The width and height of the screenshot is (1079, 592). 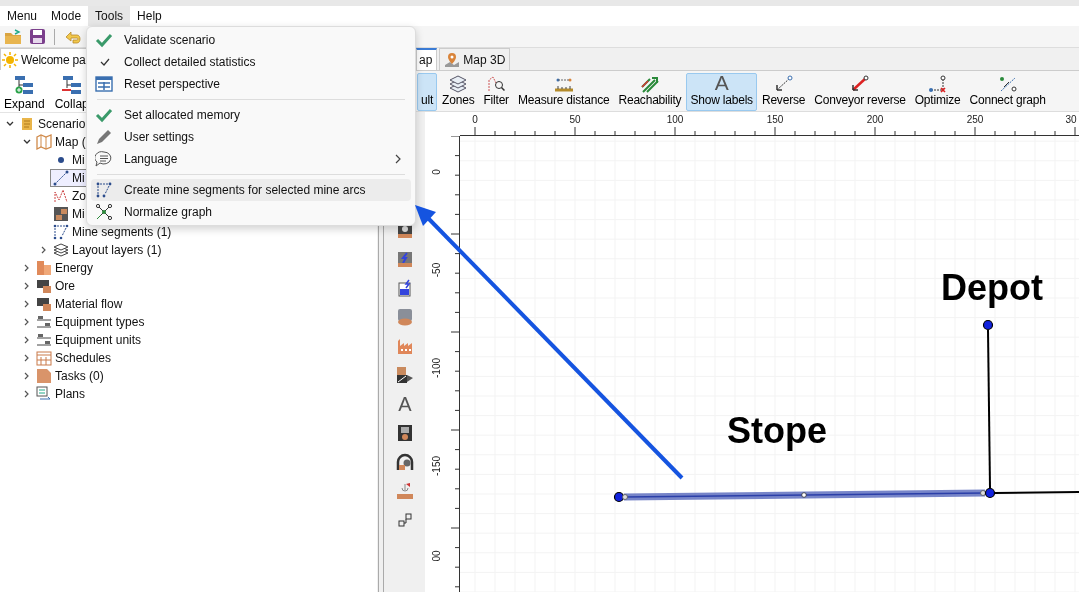 I want to click on menu-item: Help, so click(x=149, y=16).